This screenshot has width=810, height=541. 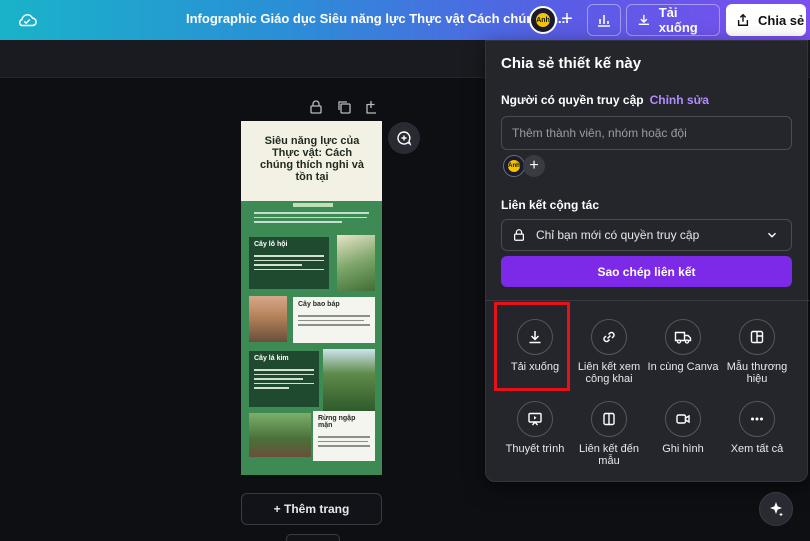 I want to click on analytics-button, so click(x=604, y=20).